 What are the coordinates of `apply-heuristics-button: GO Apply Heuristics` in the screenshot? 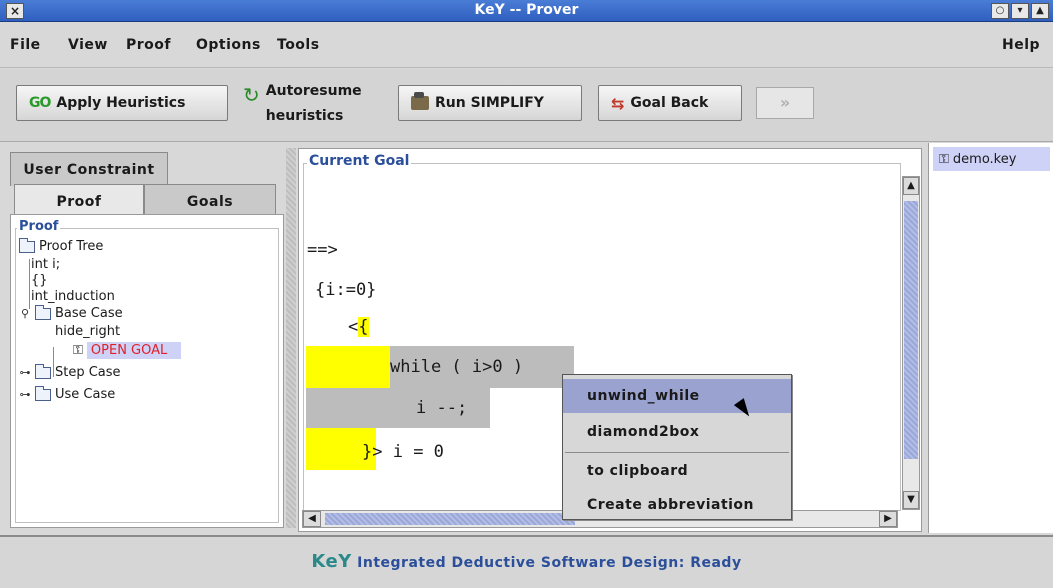 It's located at (122, 103).